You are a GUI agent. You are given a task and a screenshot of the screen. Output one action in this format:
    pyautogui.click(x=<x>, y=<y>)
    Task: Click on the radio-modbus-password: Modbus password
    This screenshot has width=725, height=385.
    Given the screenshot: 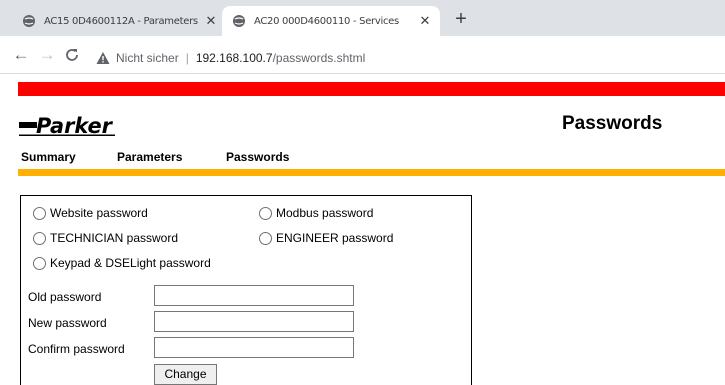 What is the action you would take?
    pyautogui.click(x=316, y=213)
    